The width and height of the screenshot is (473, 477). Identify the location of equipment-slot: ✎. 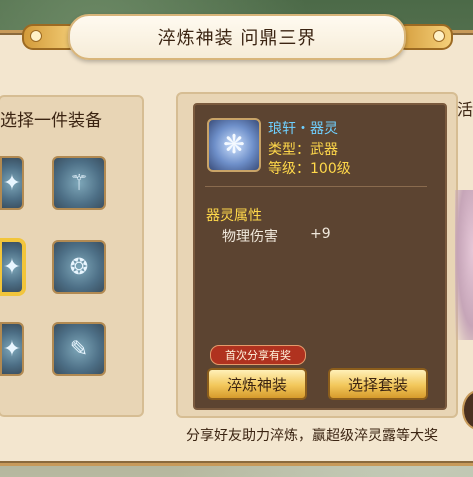
(79, 349).